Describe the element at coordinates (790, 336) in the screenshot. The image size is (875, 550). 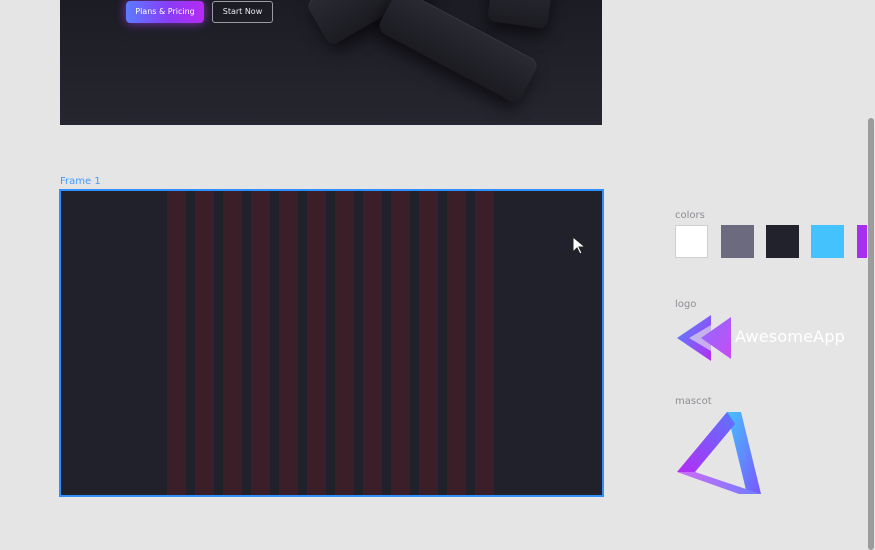
I see `logo-wordmark: AwesomeApp` at that location.